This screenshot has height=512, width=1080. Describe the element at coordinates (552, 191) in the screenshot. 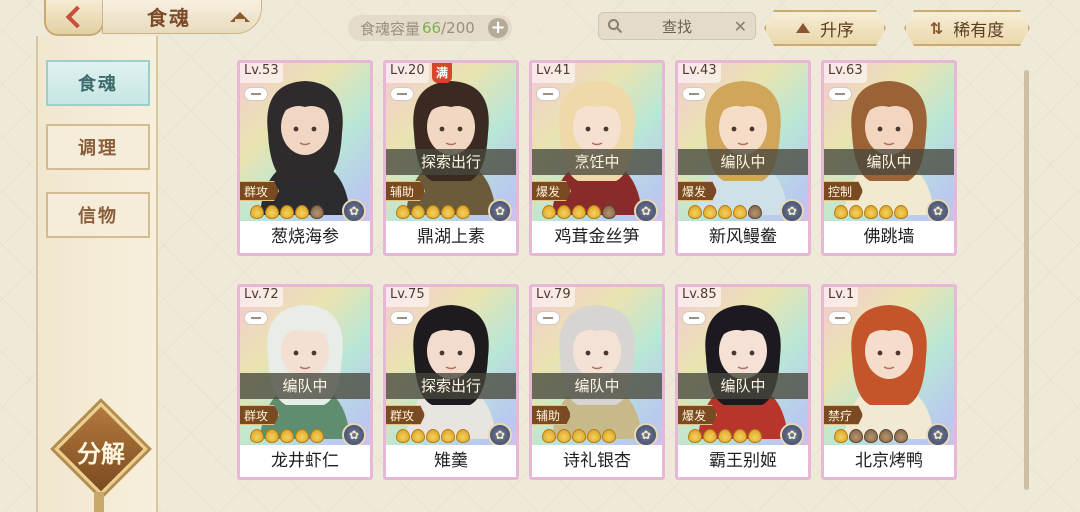

I see `role-tag: 爆发` at that location.